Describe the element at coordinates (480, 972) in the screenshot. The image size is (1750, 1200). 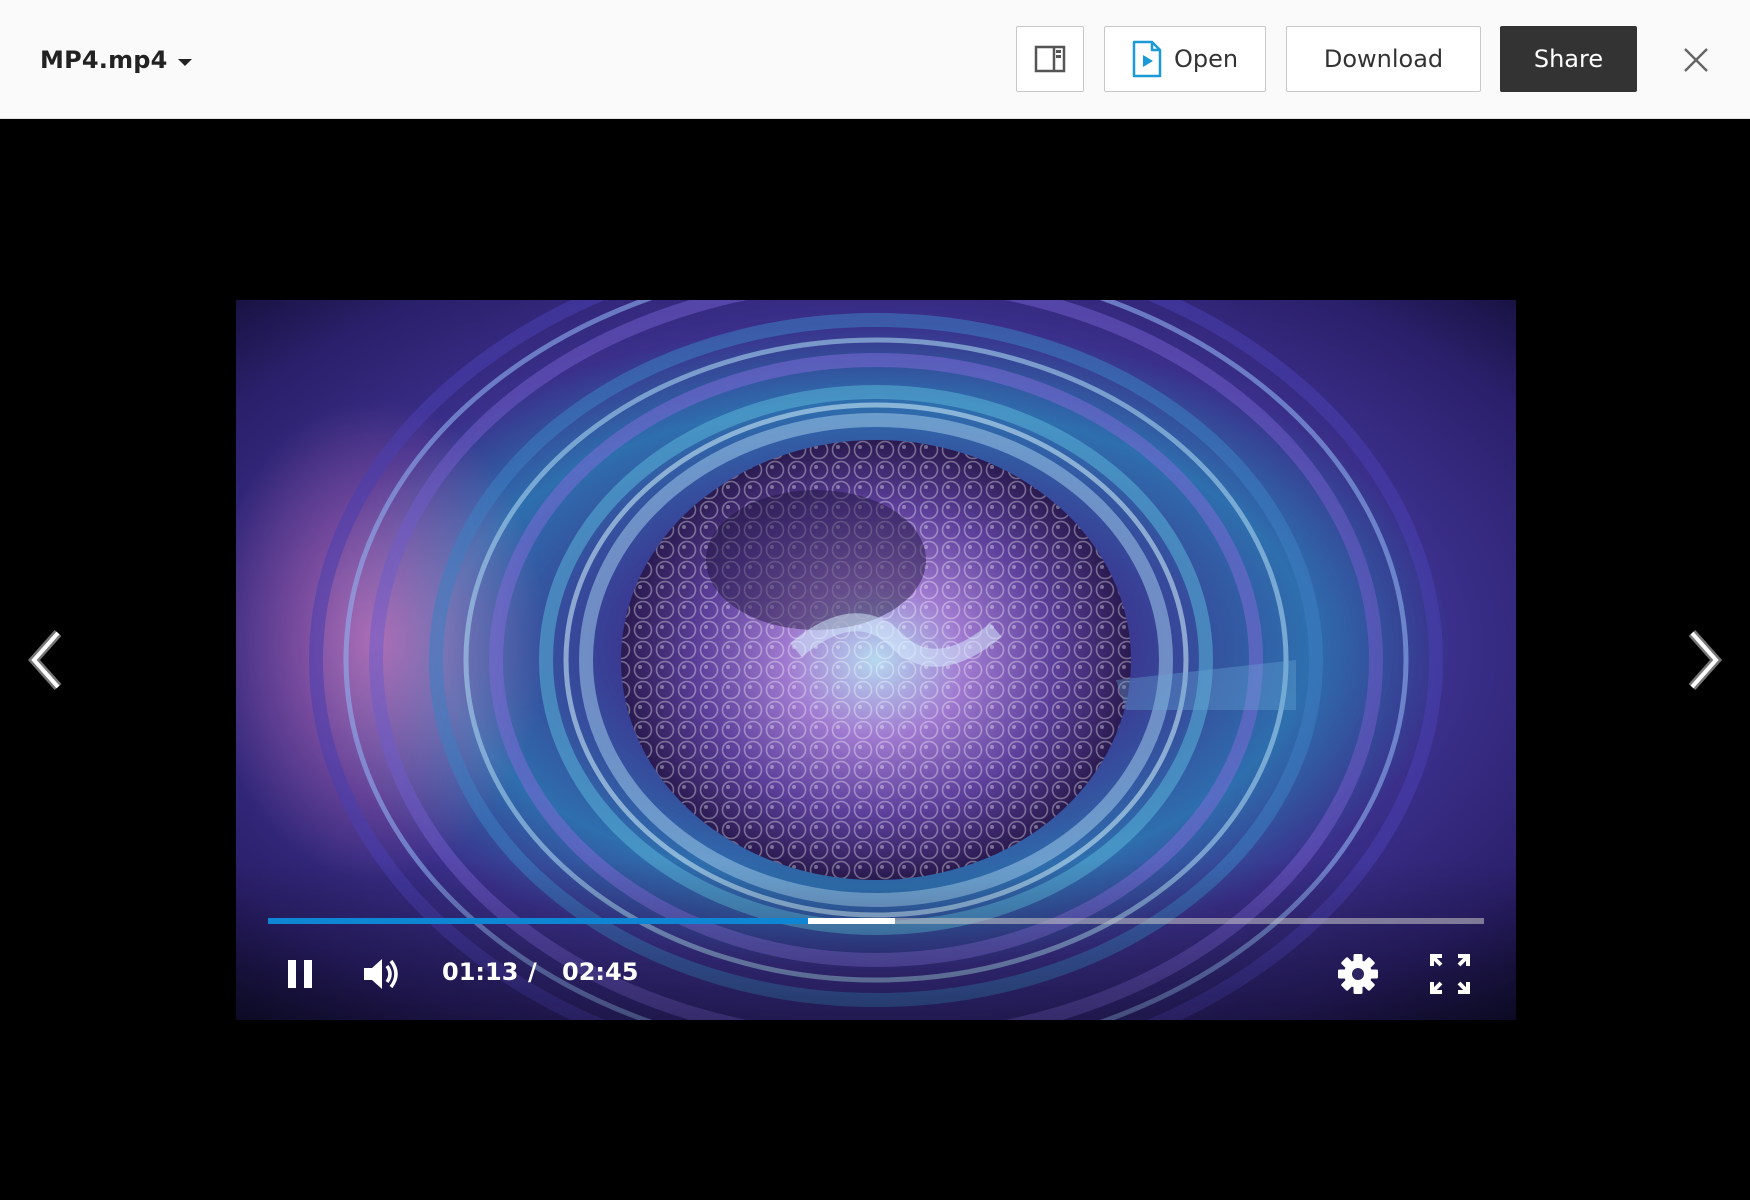
I see `current-time: 01:13` at that location.